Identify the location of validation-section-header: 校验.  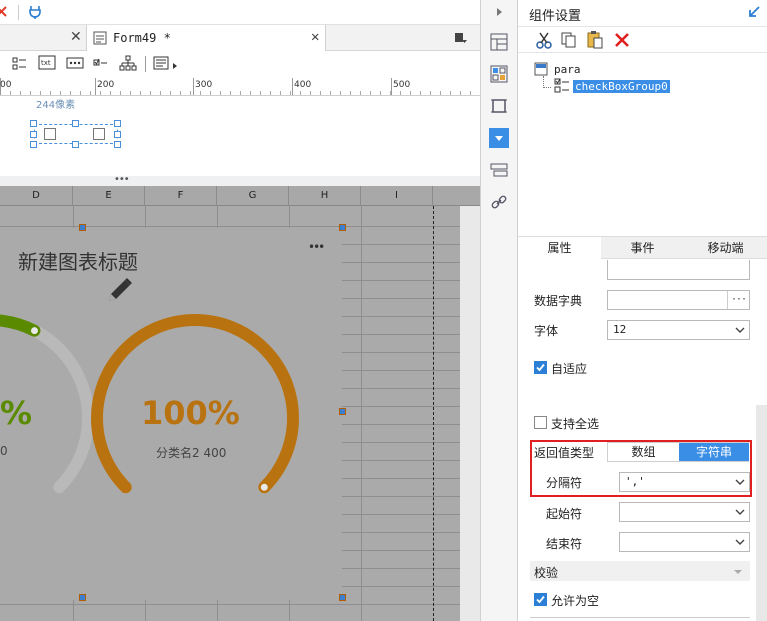
(640, 571).